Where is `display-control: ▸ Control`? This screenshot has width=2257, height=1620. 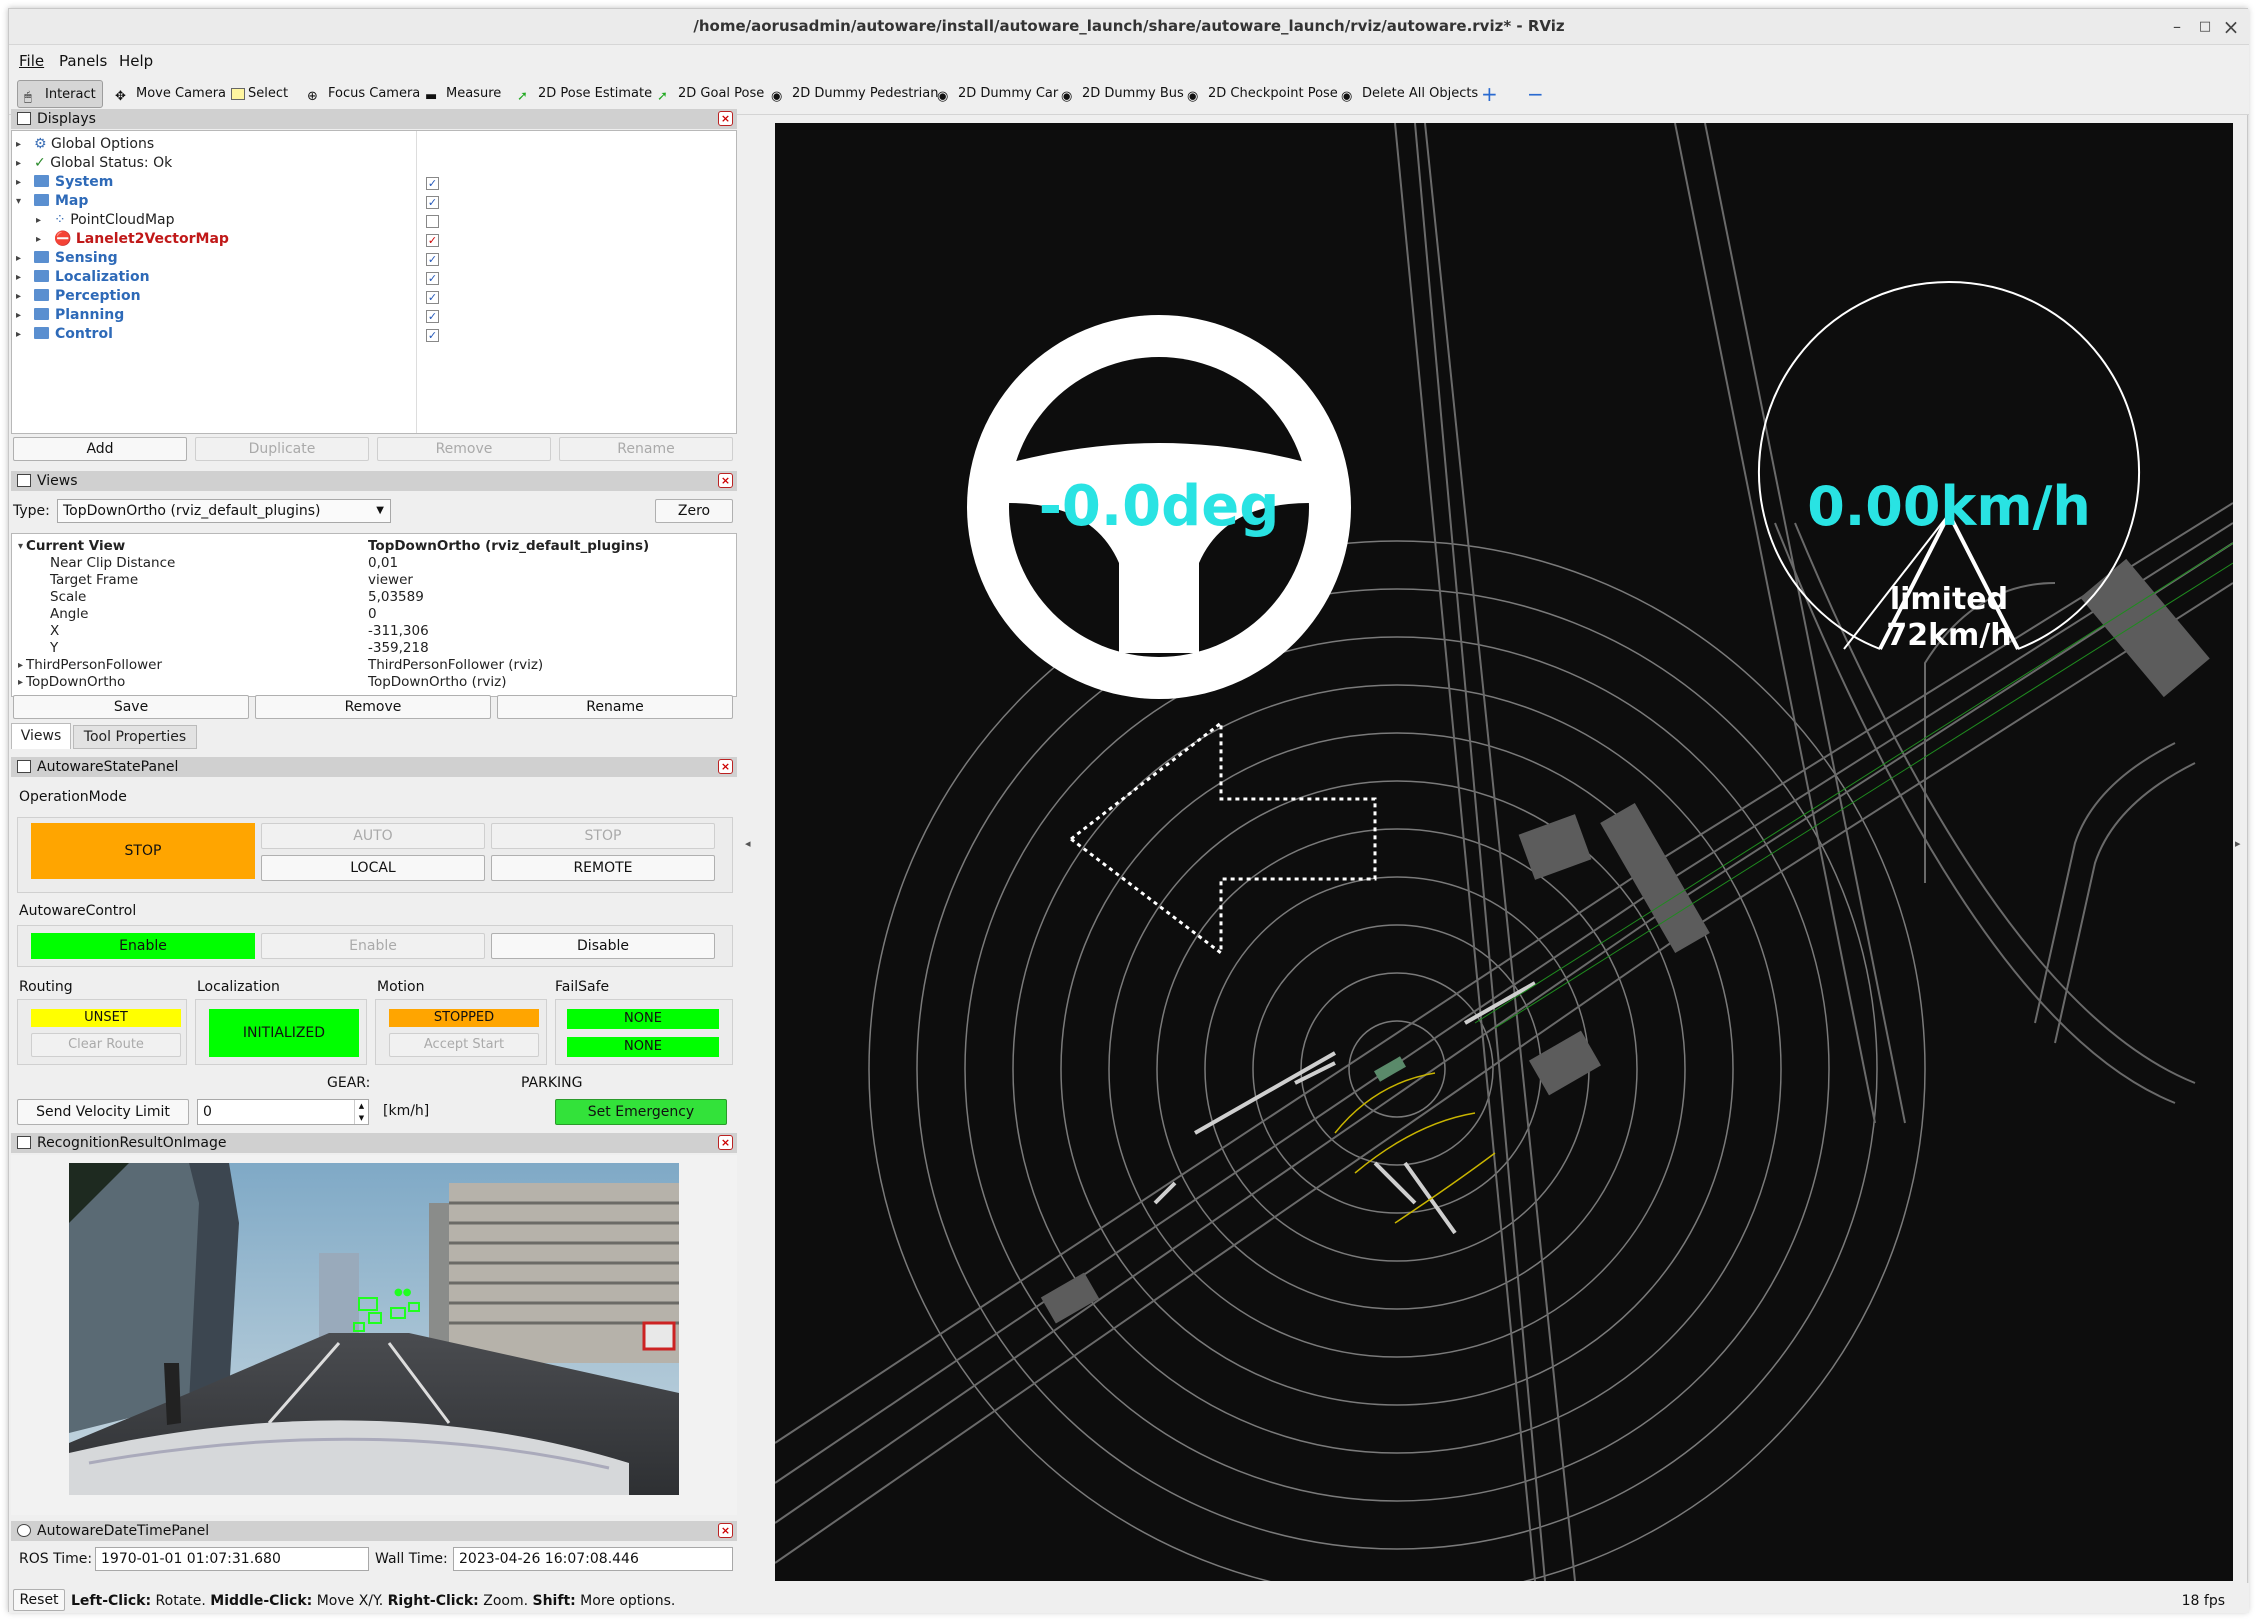
display-control: ▸ Control is located at coordinates (64, 334).